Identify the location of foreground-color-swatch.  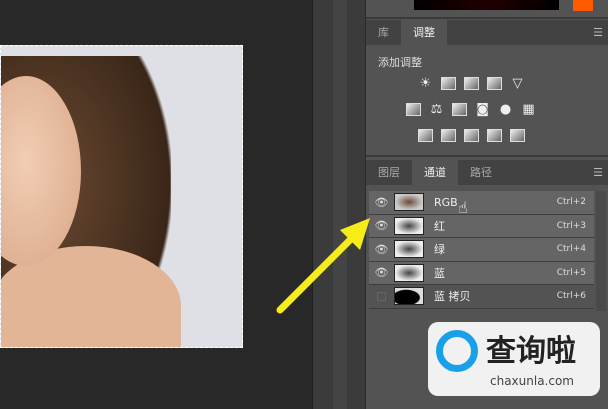
(583, 5).